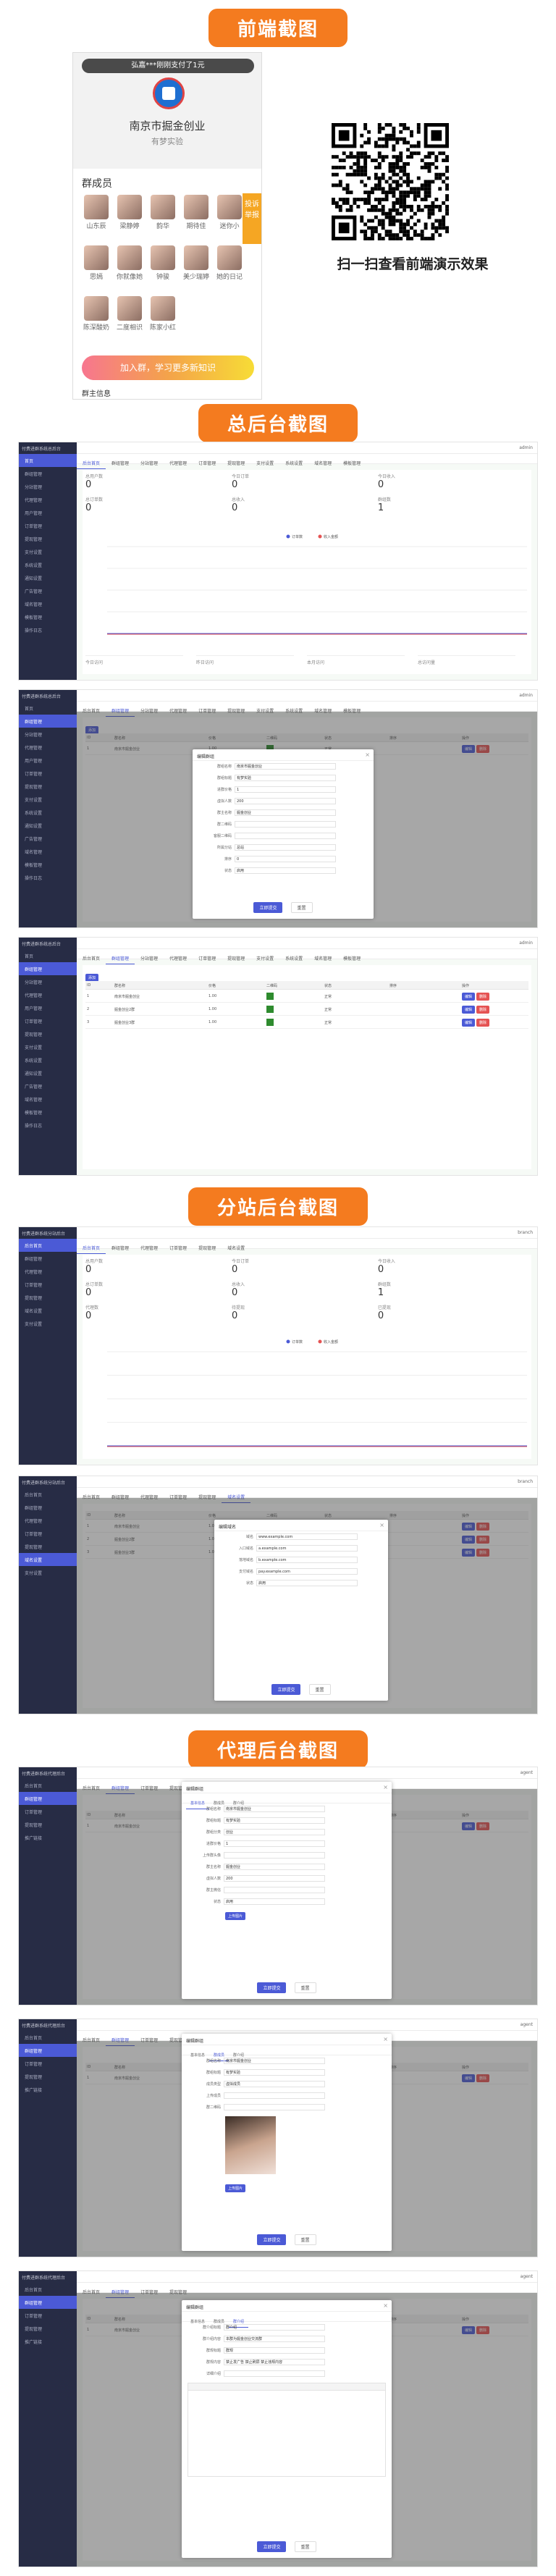 The image size is (556, 2576). What do you see at coordinates (274, 2362) in the screenshot?
I see `form-input: 禁止发广告 禁止刷屏 禁止违规内容` at bounding box center [274, 2362].